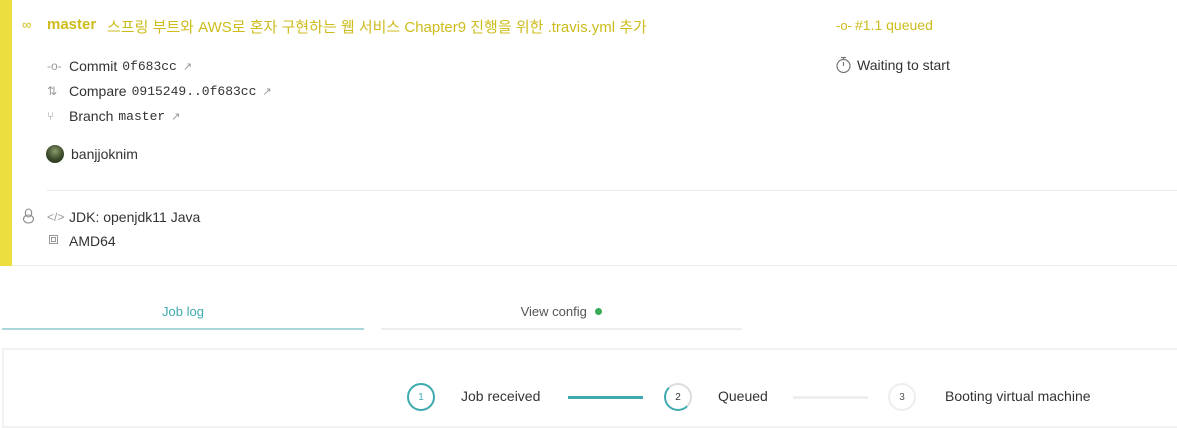  Describe the element at coordinates (141, 116) in the screenshot. I see `branch-value: master` at that location.